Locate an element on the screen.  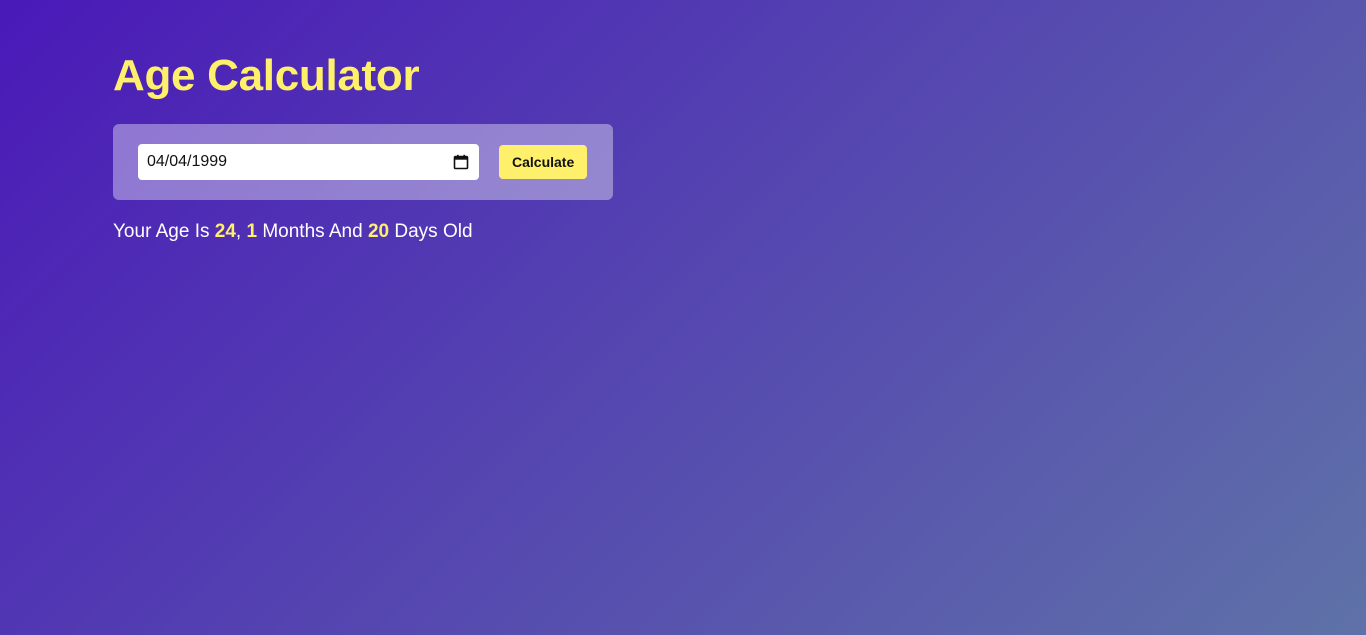
result-suffix: Days Old is located at coordinates (431, 231).